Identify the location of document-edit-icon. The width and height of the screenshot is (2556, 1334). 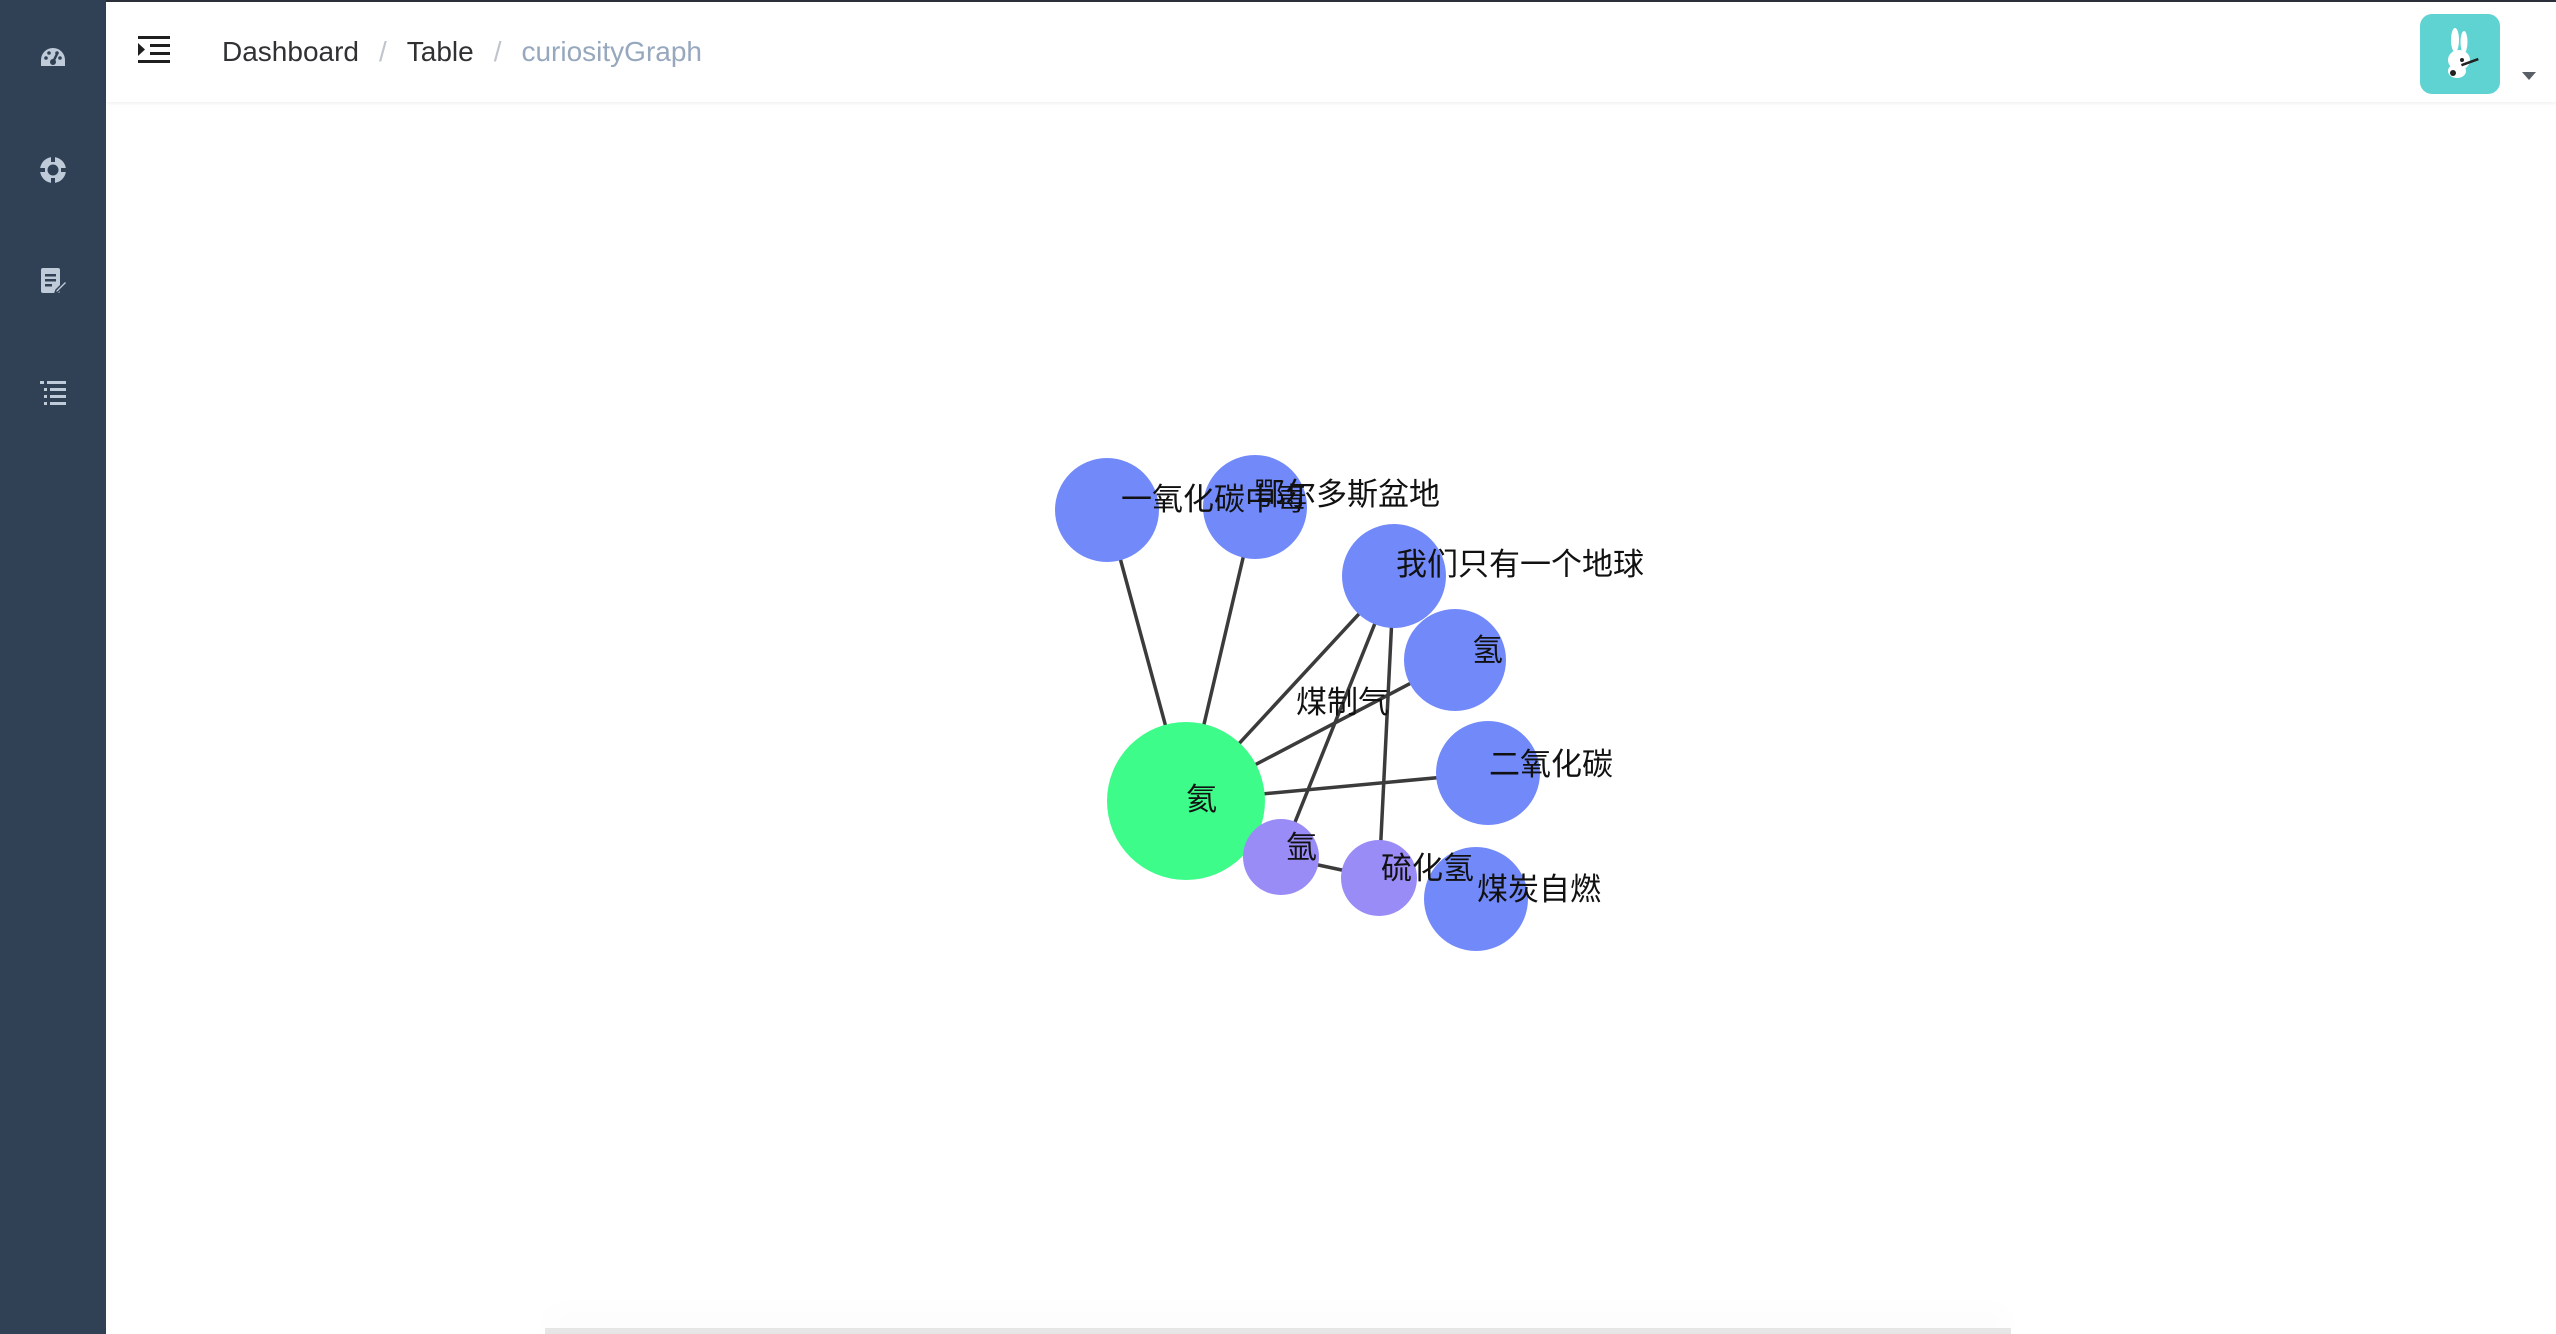
(53, 281).